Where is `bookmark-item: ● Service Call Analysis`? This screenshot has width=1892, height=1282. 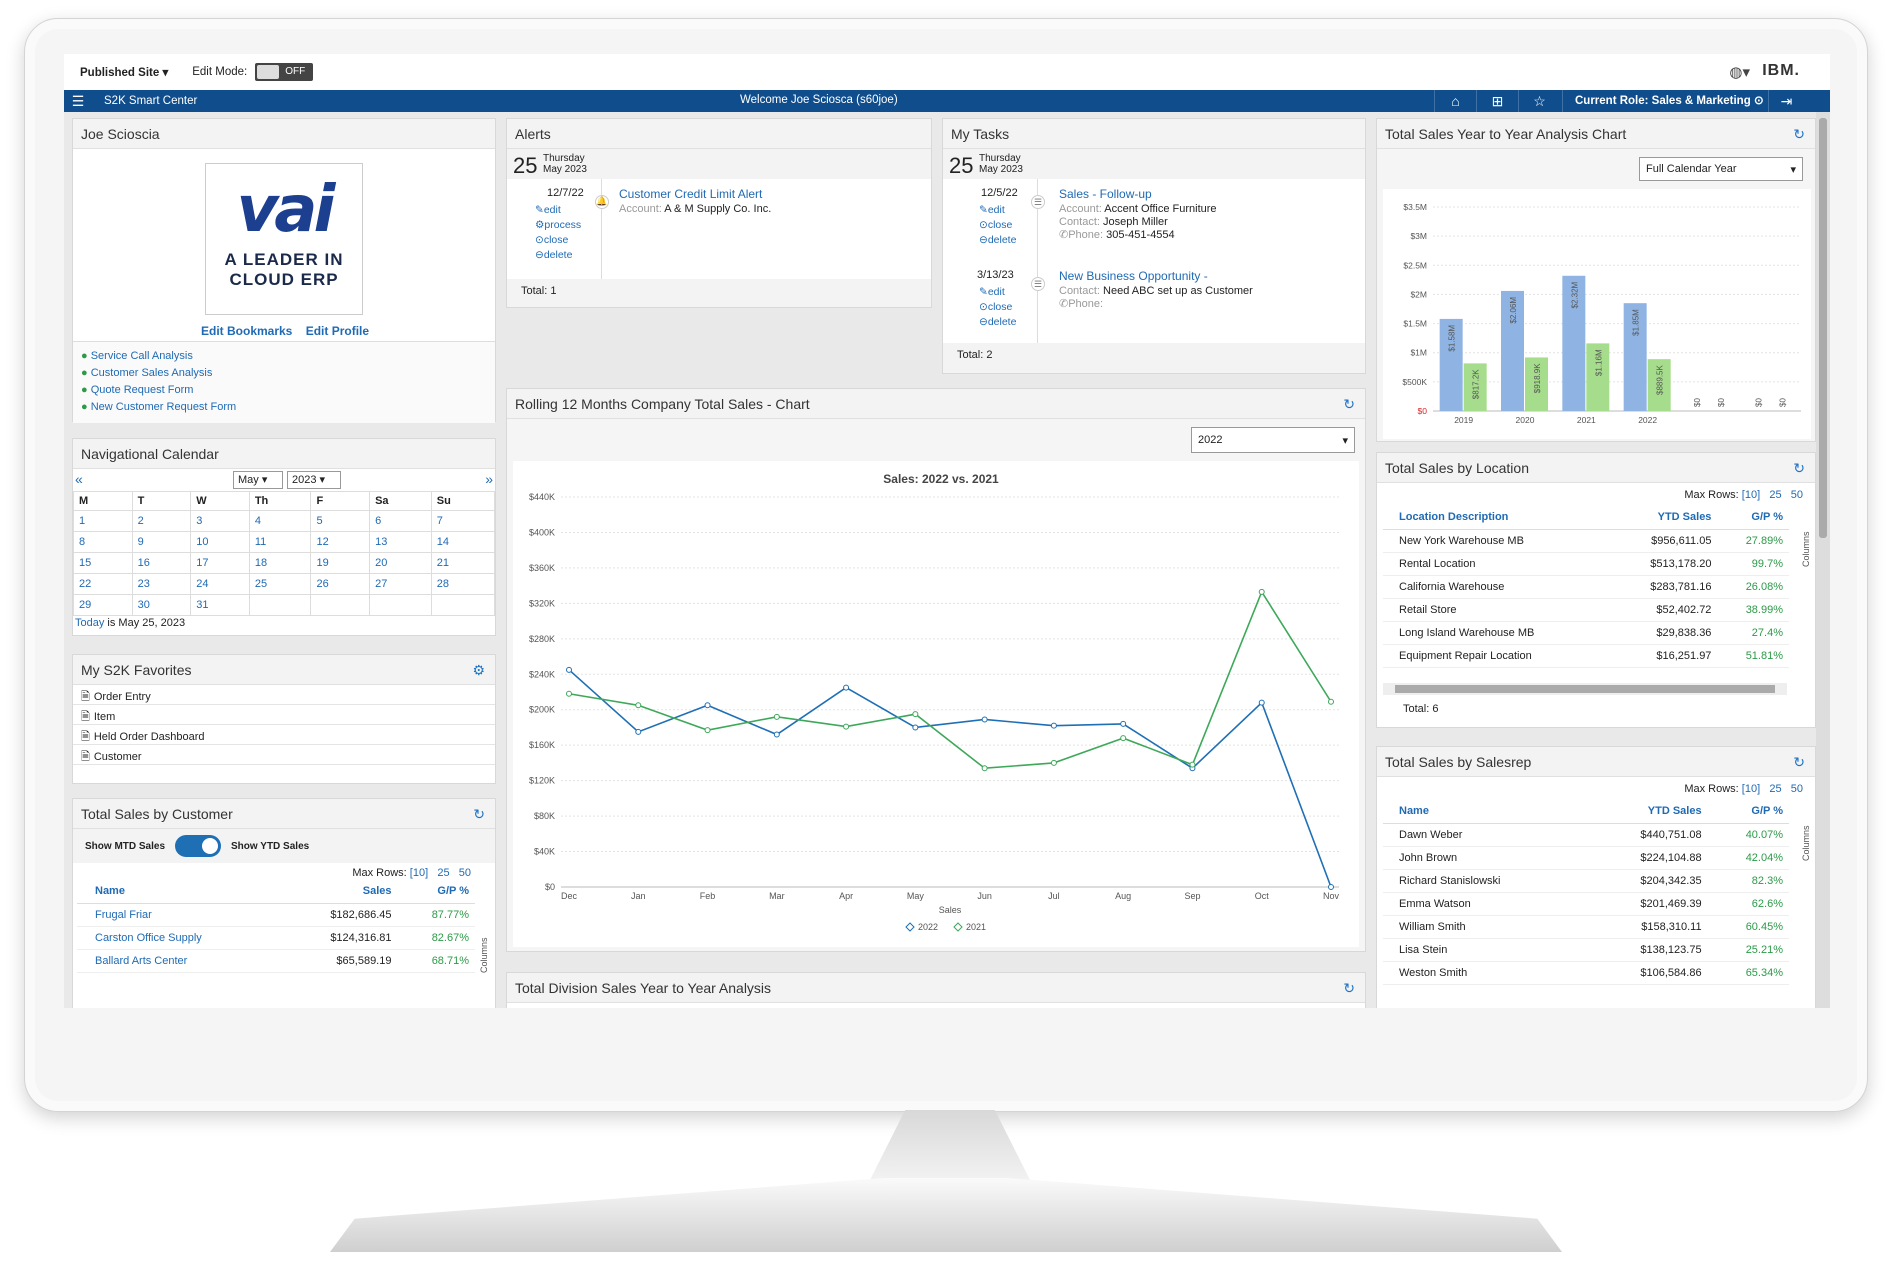
bookmark-item: ● Service Call Analysis is located at coordinates (284, 356).